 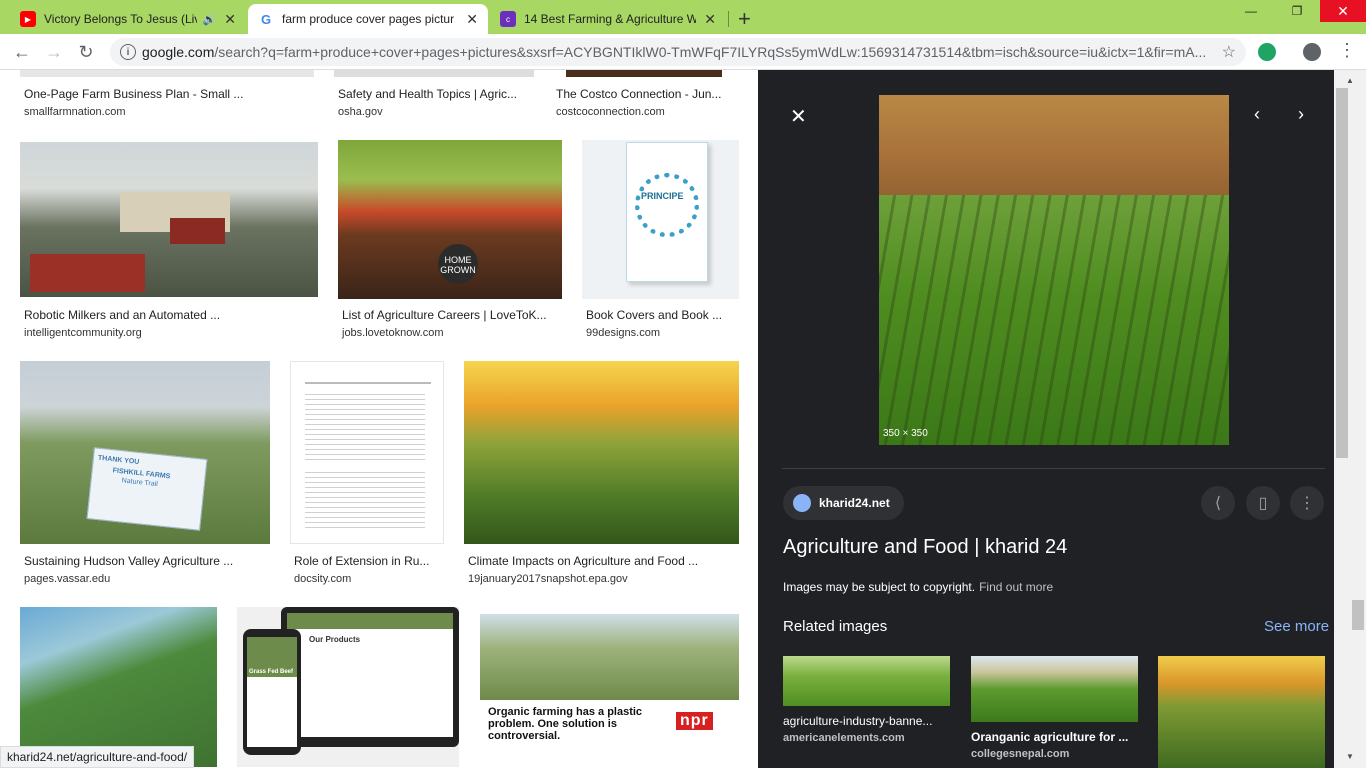 I want to click on speaker-icon: 🔊, so click(x=210, y=19).